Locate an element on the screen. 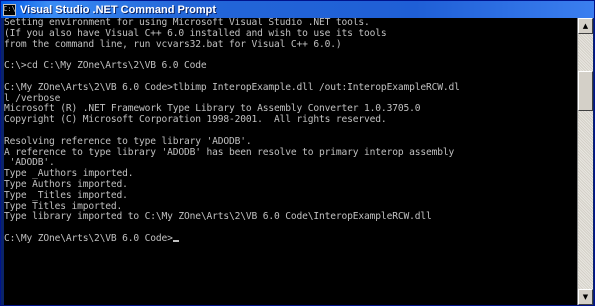 Image resolution: width=595 pixels, height=306 pixels. console-icon-glyph: C:\ is located at coordinates (9, 9).